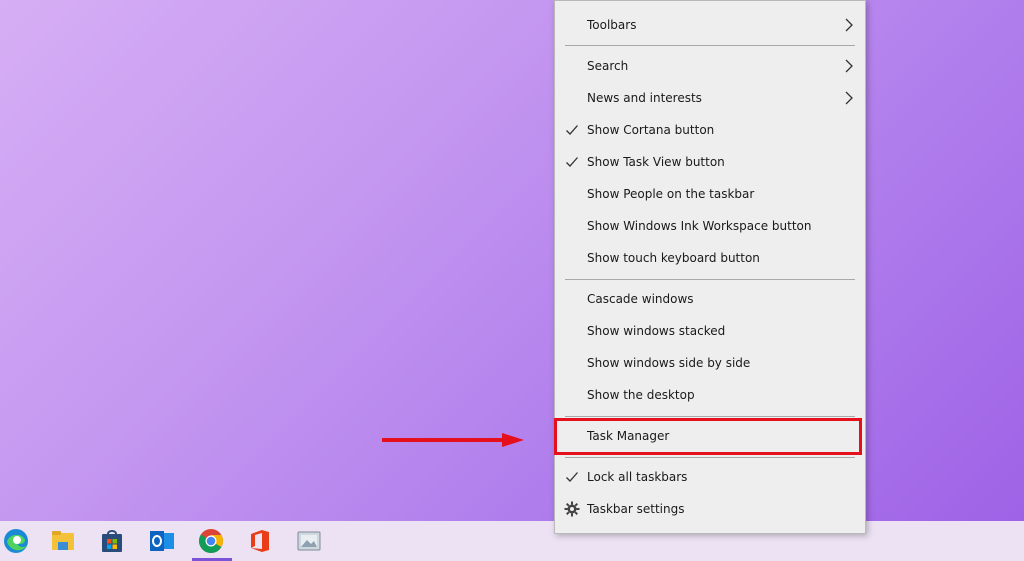 The height and width of the screenshot is (561, 1024). I want to click on menu-item-label: Show Task View button, so click(656, 162).